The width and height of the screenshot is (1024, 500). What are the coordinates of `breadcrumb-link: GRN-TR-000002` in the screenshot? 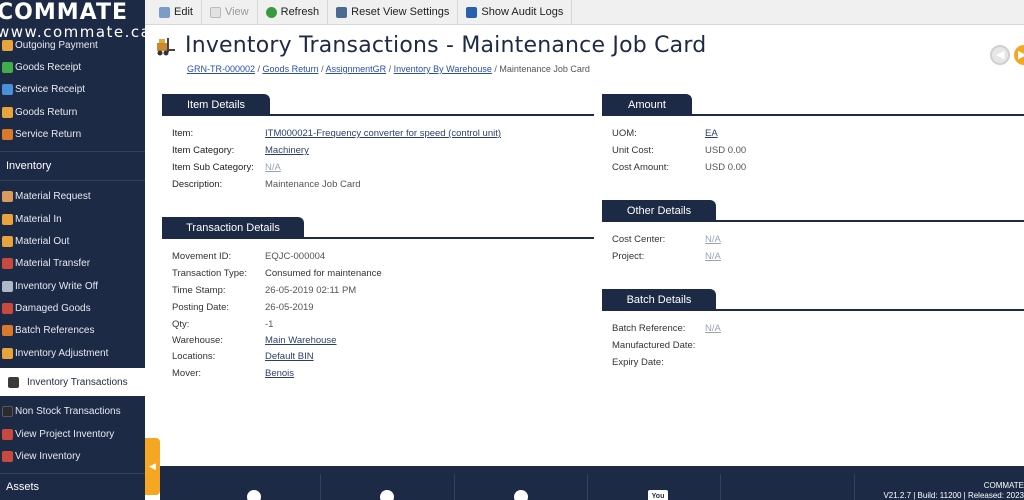 It's located at (221, 69).